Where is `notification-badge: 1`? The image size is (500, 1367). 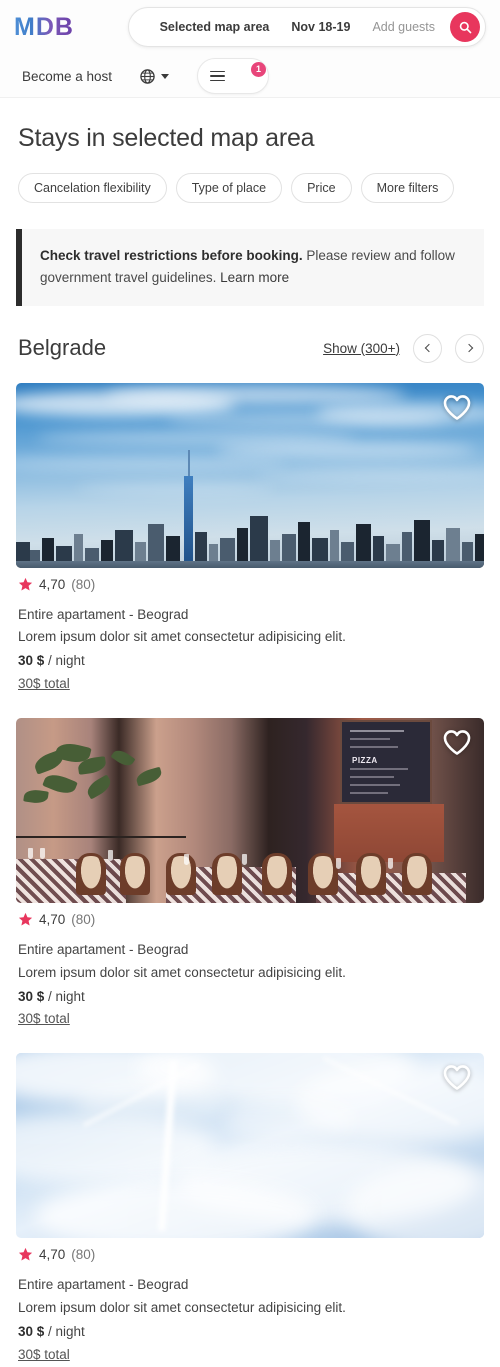
notification-badge: 1 is located at coordinates (259, 69).